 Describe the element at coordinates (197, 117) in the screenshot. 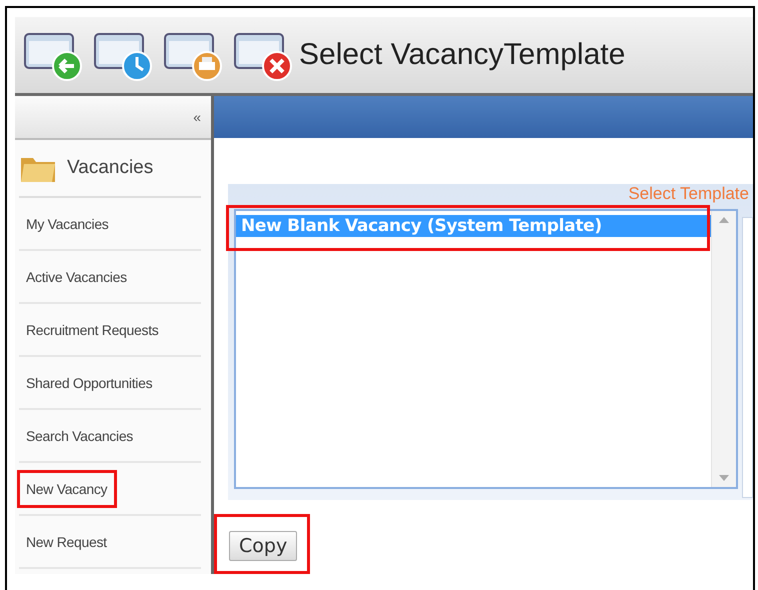

I see `collapse-button: «` at that location.